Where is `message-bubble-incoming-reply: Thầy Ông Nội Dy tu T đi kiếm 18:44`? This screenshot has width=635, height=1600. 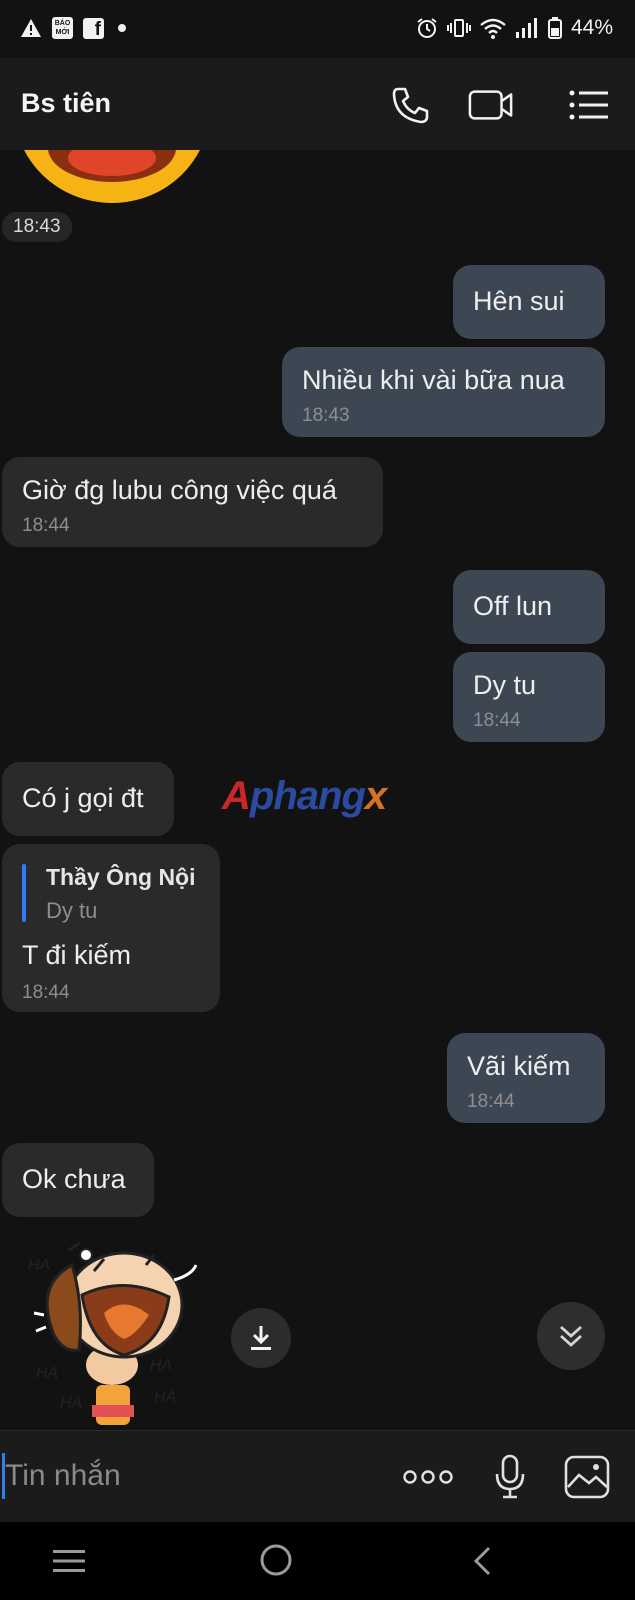
message-bubble-incoming-reply: Thầy Ông Nội Dy tu T đi kiếm 18:44 is located at coordinates (111, 928).